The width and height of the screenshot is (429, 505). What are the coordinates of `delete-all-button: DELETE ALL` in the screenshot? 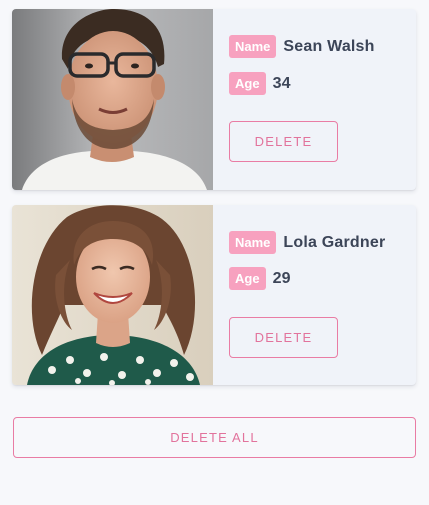 It's located at (214, 437).